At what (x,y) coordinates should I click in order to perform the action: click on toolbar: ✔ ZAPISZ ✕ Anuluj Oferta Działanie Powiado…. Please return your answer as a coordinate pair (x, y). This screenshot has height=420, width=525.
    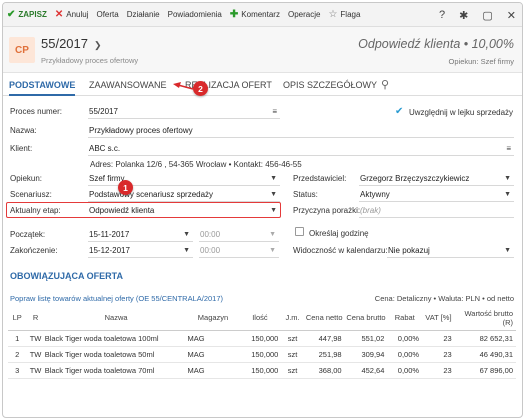
    Looking at the image, I should click on (262, 15).